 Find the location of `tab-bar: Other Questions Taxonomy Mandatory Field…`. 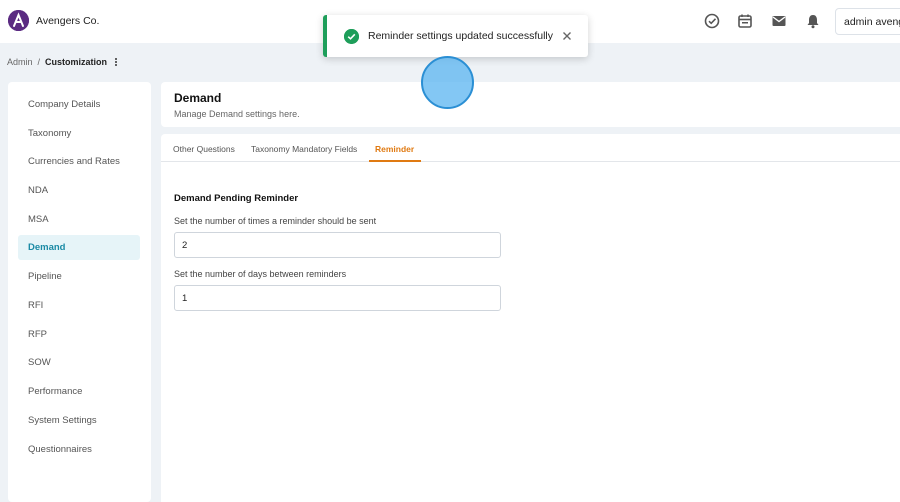

tab-bar: Other Questions Taxonomy Mandatory Field… is located at coordinates (530, 148).